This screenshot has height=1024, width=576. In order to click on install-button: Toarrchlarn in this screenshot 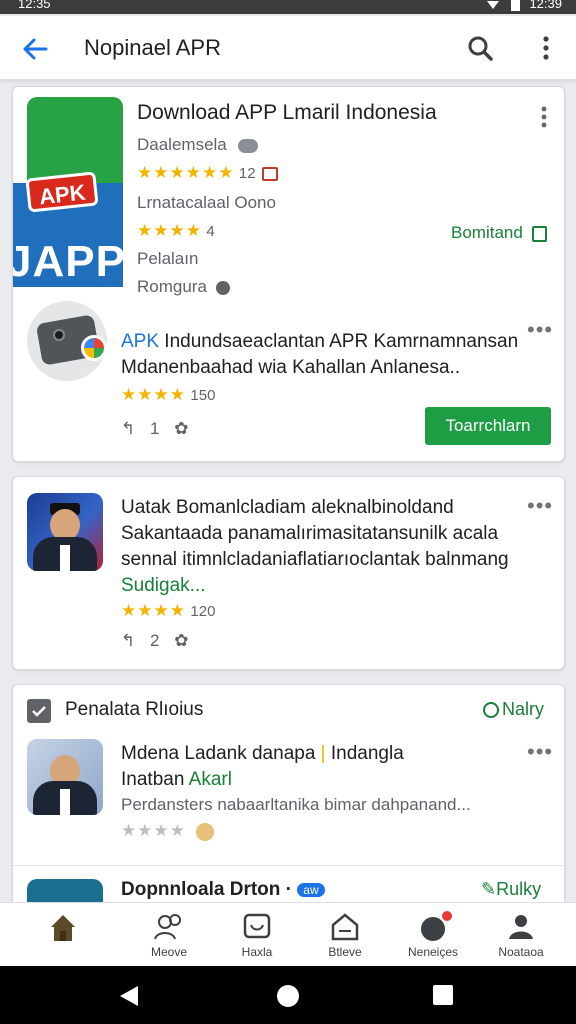, I will do `click(488, 426)`.